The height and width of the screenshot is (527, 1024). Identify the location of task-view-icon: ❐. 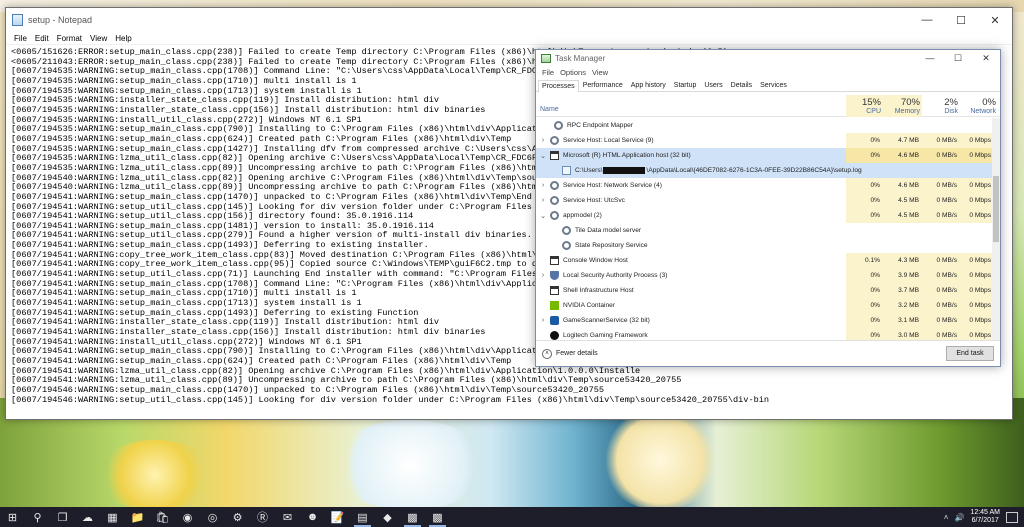
(62, 517).